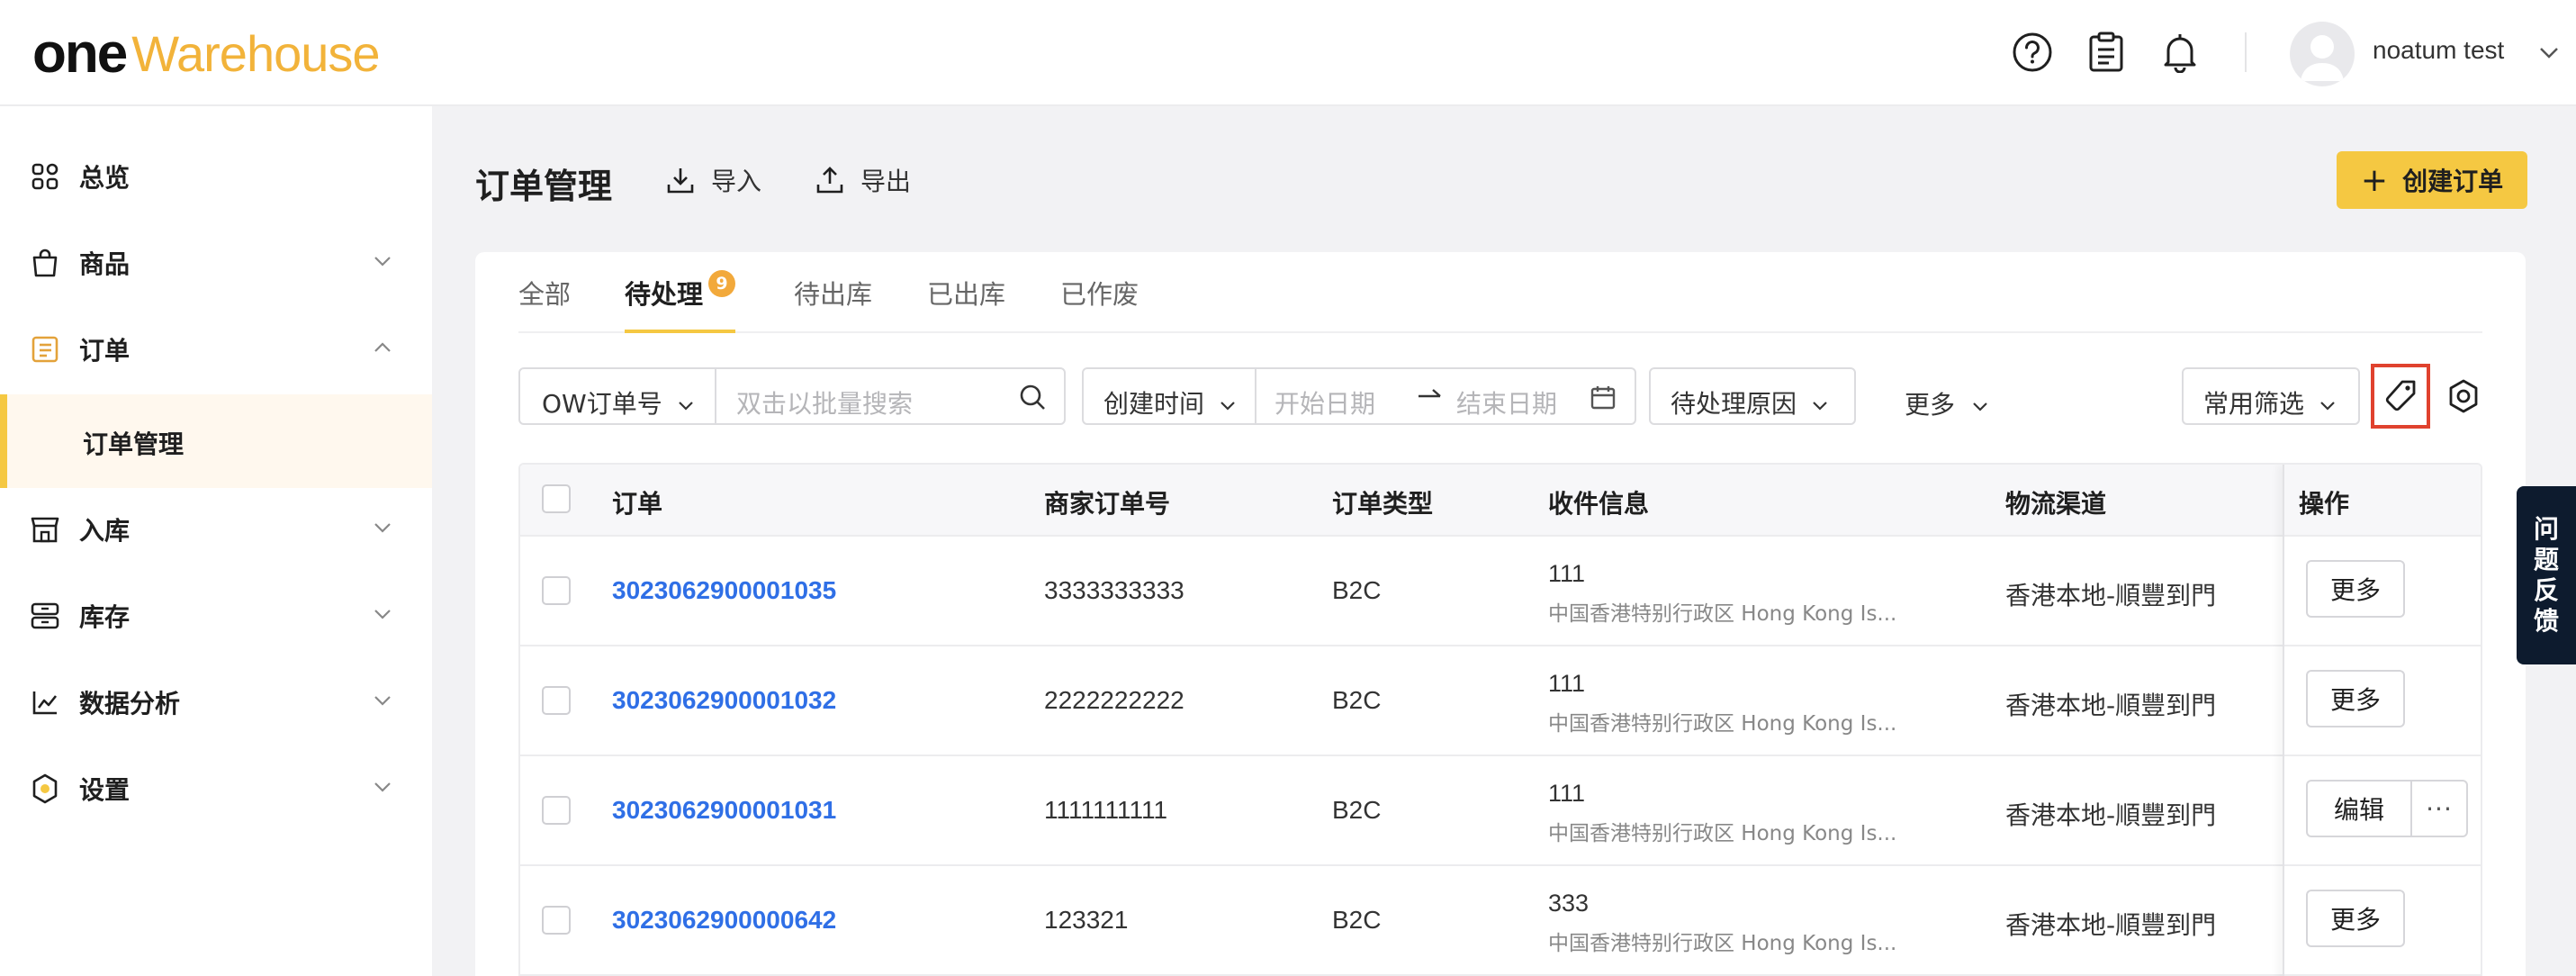 This screenshot has height=976, width=2576. What do you see at coordinates (216, 702) in the screenshot?
I see `sidebar-item-analytics: 数据分析` at bounding box center [216, 702].